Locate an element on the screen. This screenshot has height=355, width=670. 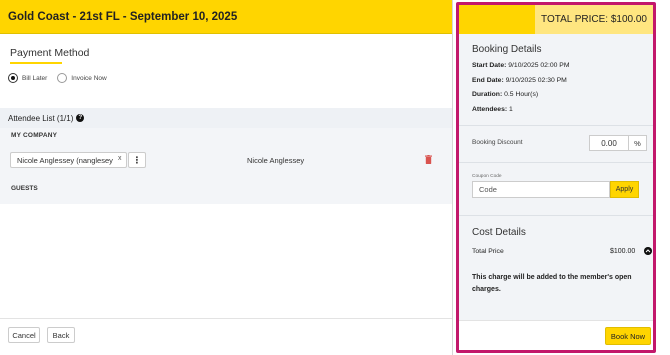
radio-bill-later: Bill Later is located at coordinates (27, 78).